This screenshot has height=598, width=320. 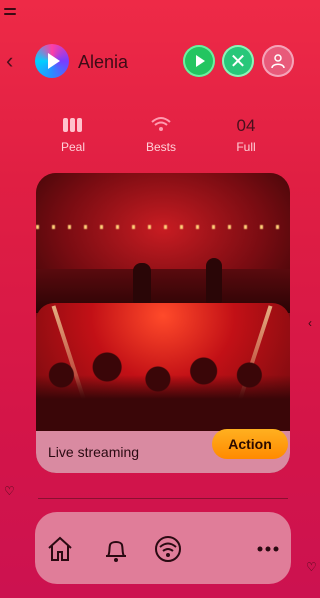 I want to click on play-button, so click(x=199, y=61).